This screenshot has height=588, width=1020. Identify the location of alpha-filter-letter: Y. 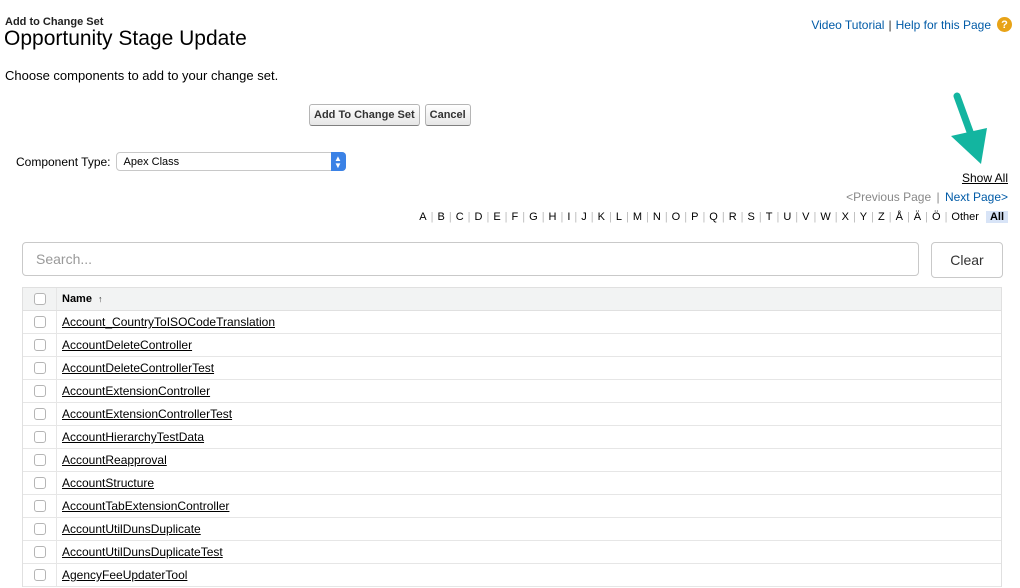
(863, 217).